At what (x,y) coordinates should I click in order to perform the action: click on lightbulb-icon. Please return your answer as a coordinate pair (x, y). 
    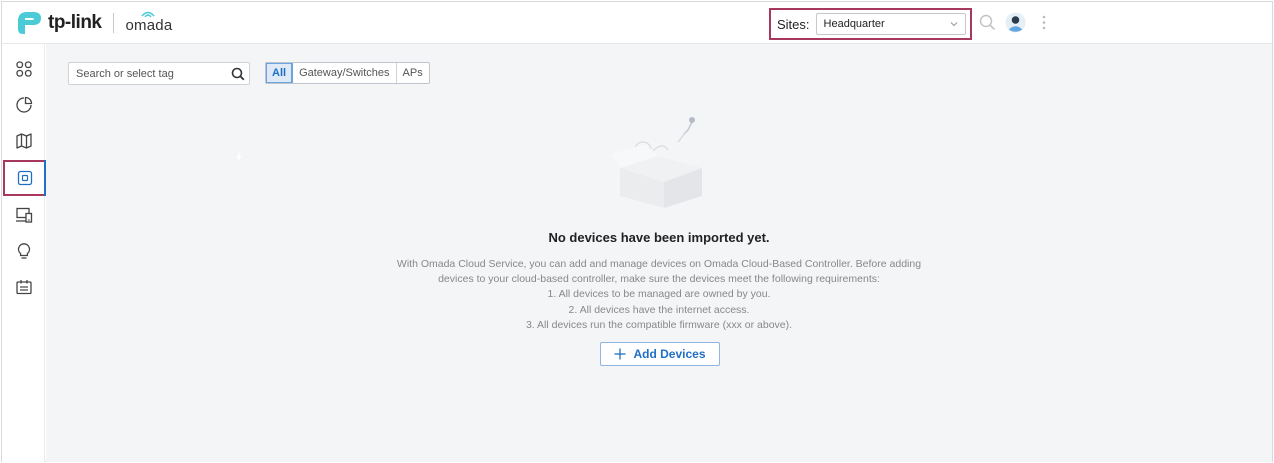
    Looking at the image, I should click on (23, 251).